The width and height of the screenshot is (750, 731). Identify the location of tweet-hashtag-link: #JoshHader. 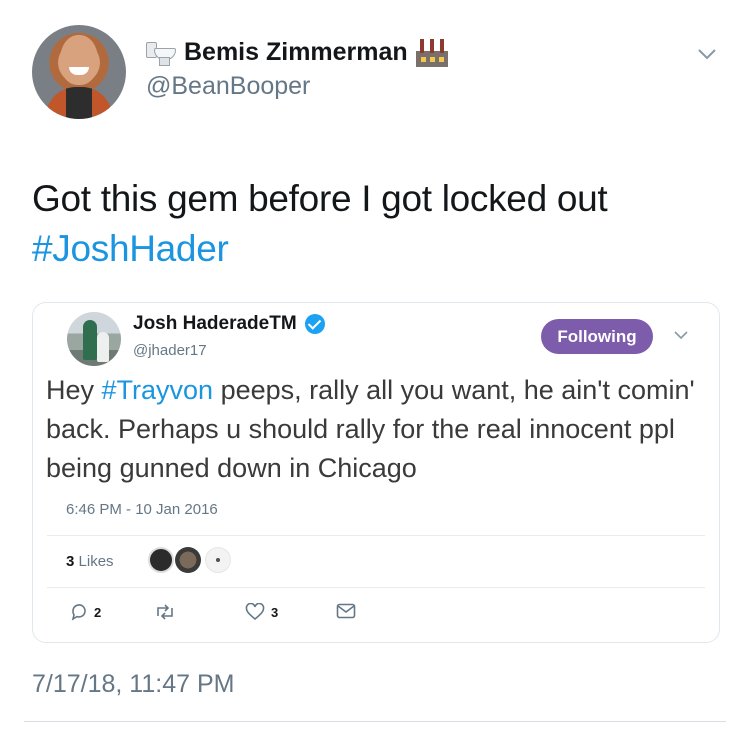
(319, 249).